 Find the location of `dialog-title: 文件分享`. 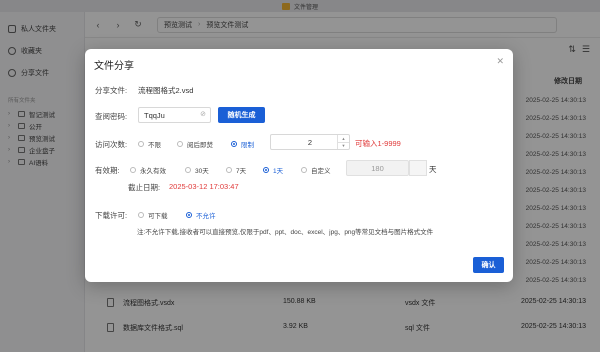

dialog-title: 文件分享 is located at coordinates (114, 66).